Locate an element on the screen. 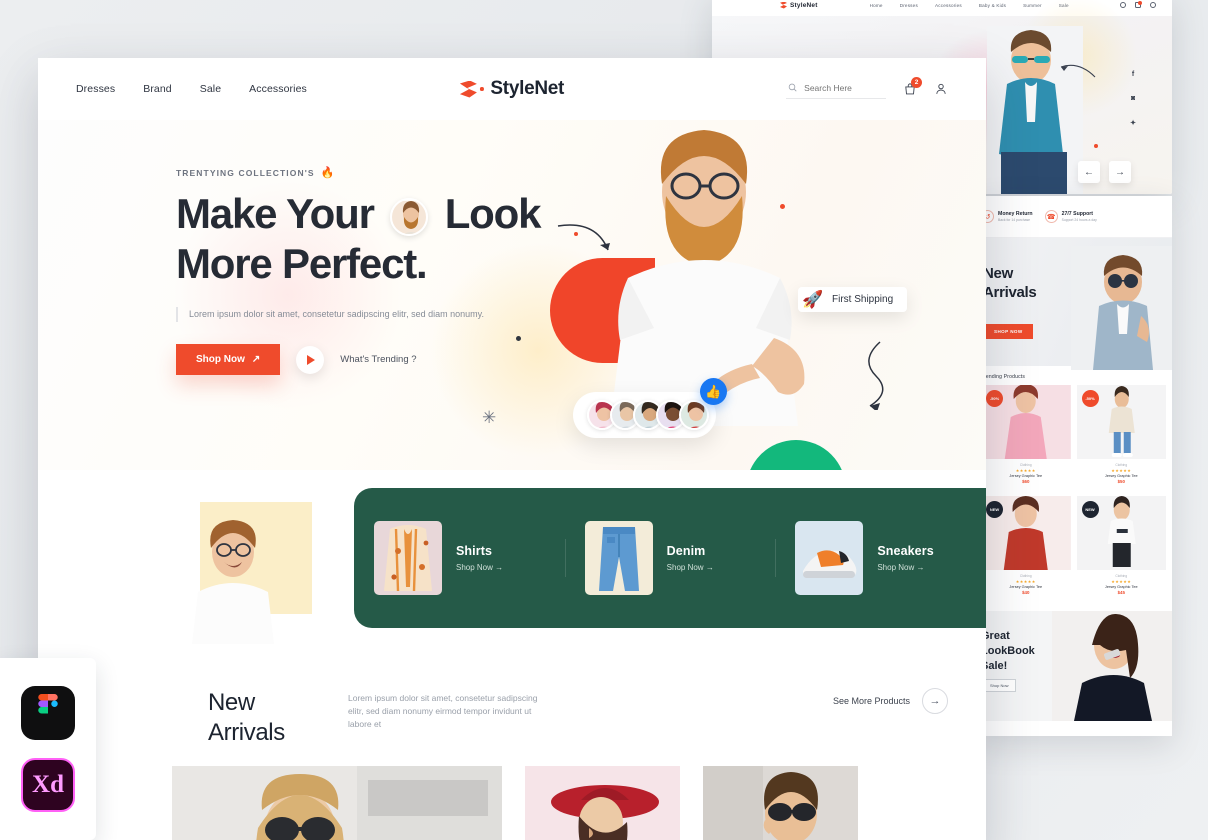 The width and height of the screenshot is (1208, 840). play-icon is located at coordinates (311, 359).